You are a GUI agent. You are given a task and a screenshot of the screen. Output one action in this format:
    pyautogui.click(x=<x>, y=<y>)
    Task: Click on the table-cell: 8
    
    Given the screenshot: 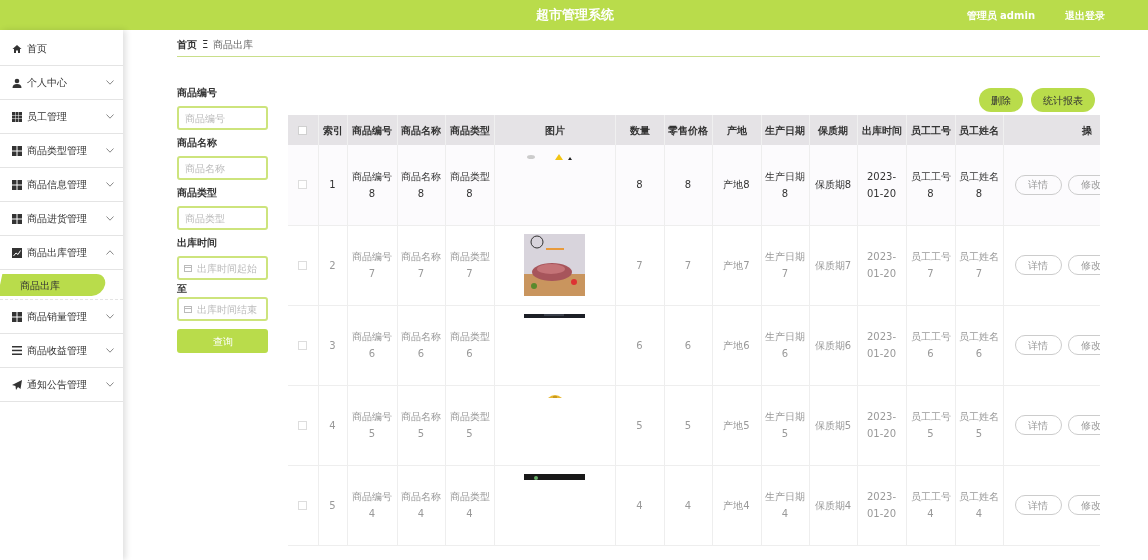 What is the action you would take?
    pyautogui.click(x=688, y=185)
    